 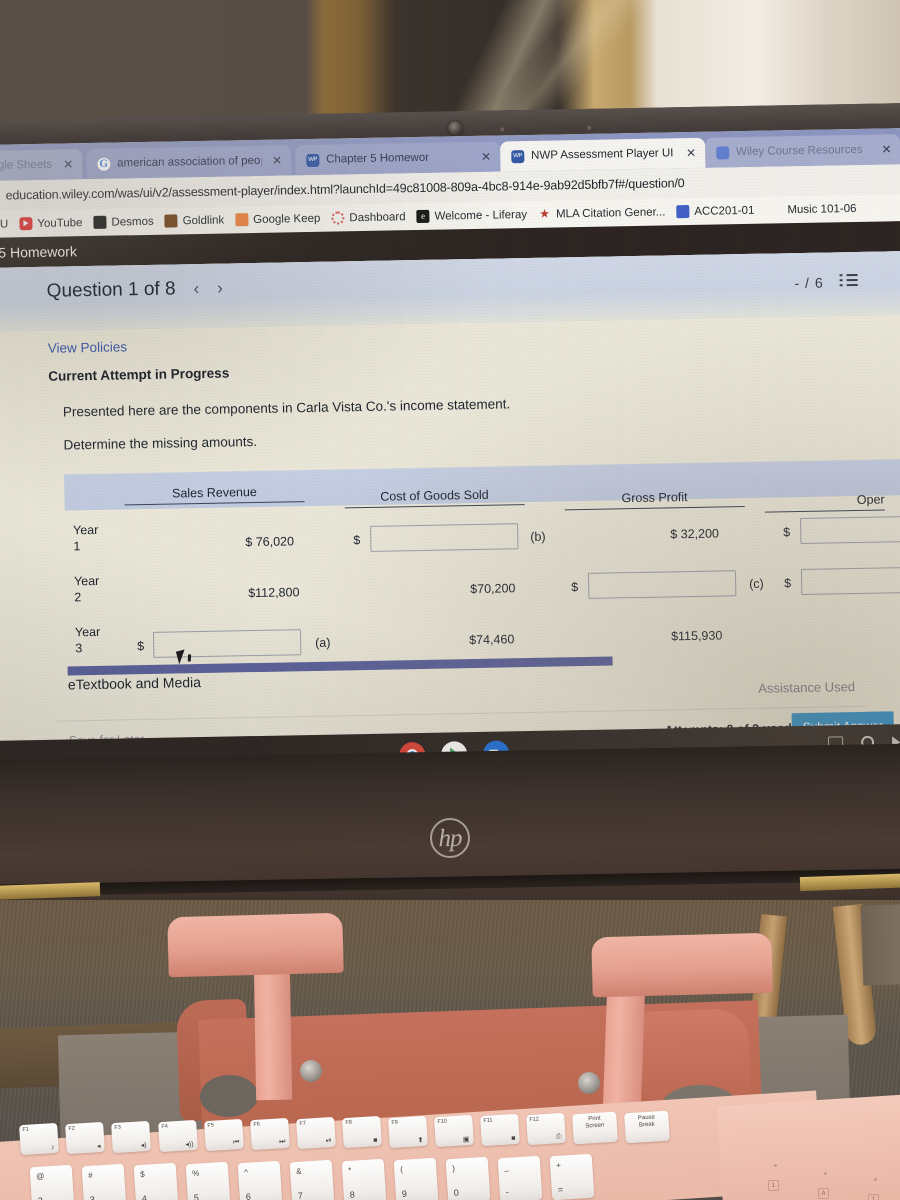 I want to click on list-icon, so click(x=849, y=280).